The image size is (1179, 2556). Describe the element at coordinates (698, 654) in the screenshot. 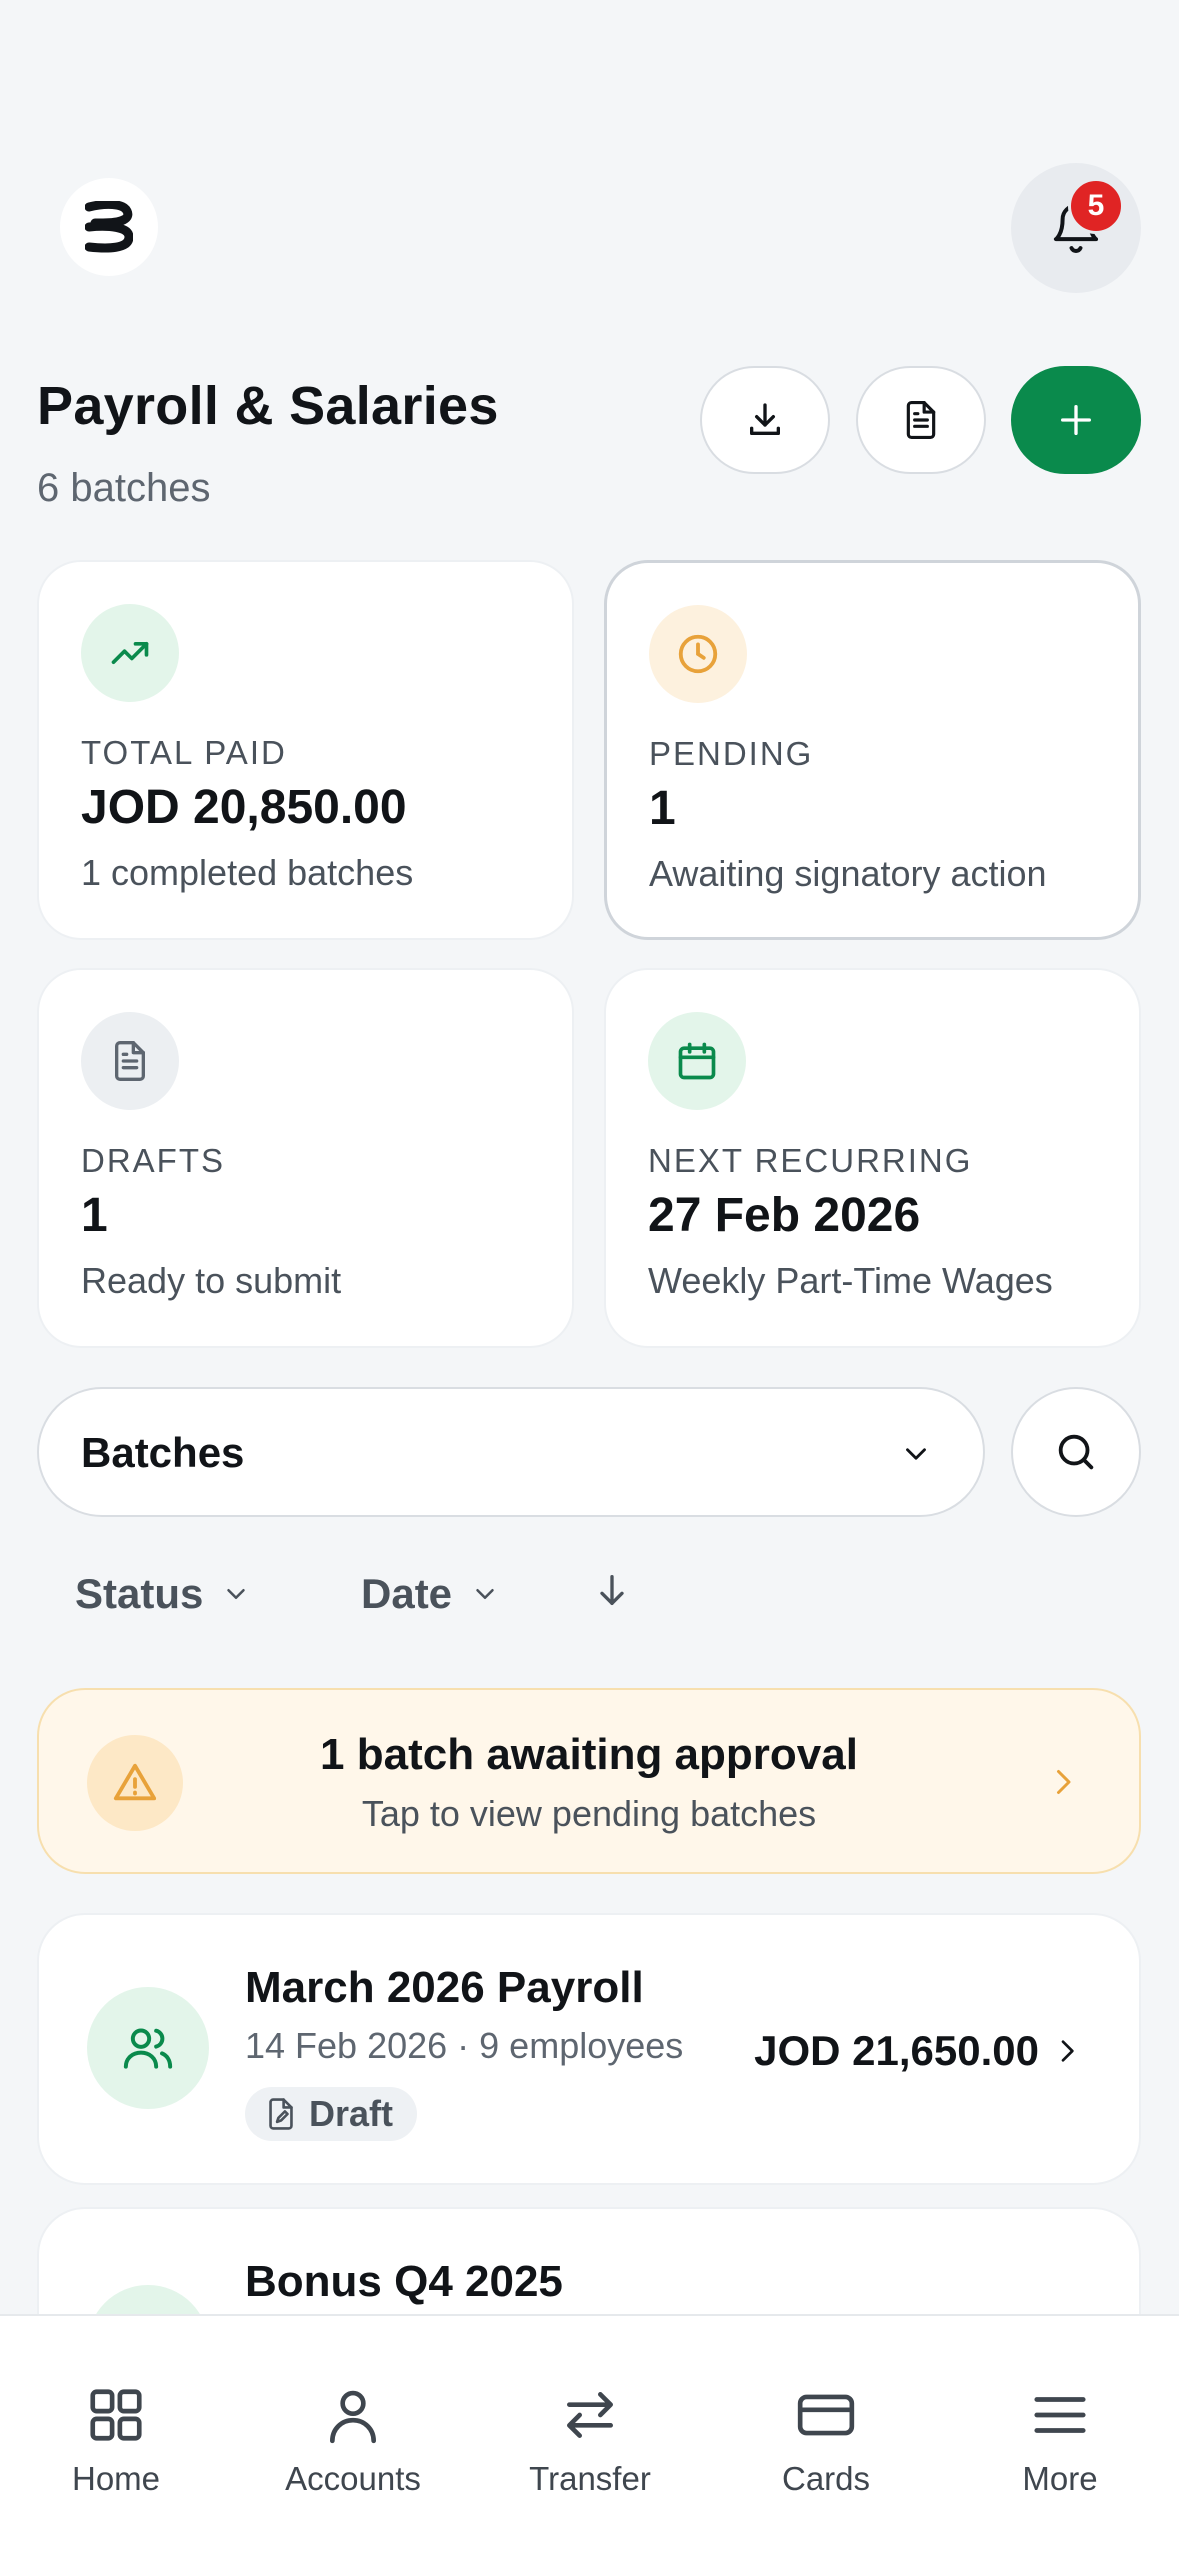

I see `clock-icon` at that location.